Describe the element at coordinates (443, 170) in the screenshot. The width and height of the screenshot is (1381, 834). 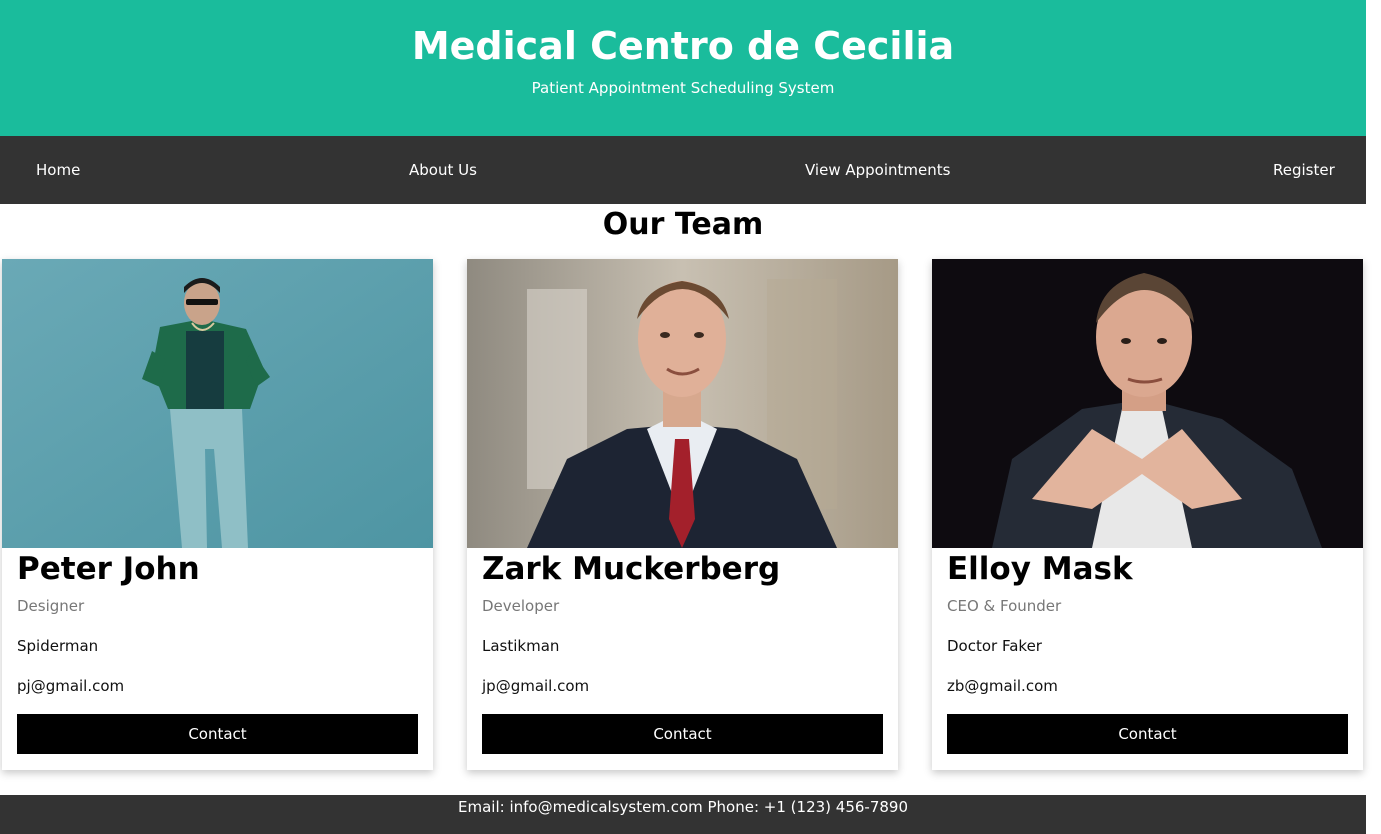
I see `nav-about-link: About Us` at that location.